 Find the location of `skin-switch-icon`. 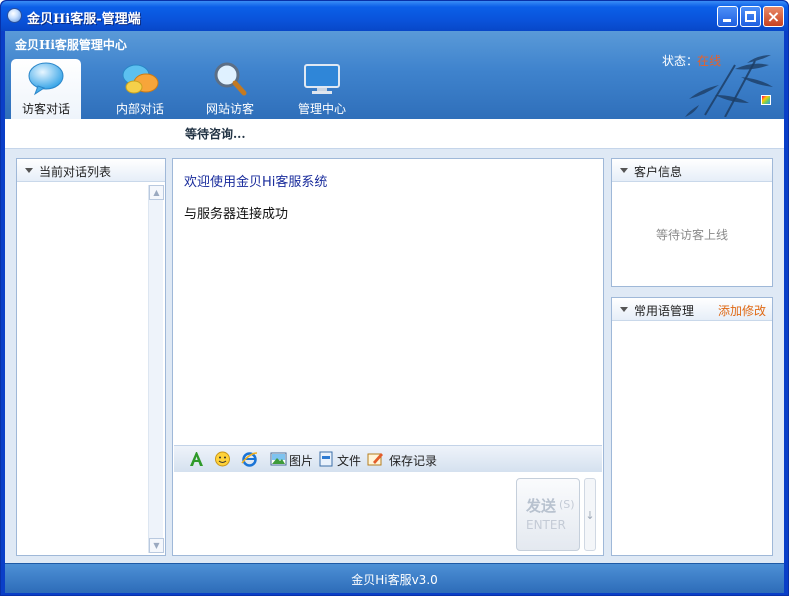

skin-switch-icon is located at coordinates (766, 100).